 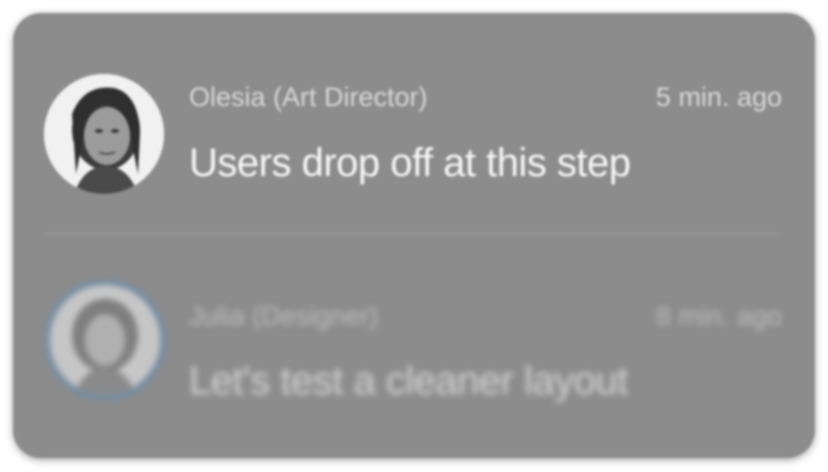 I want to click on sender-name: Olesia (Art Director), so click(x=308, y=97).